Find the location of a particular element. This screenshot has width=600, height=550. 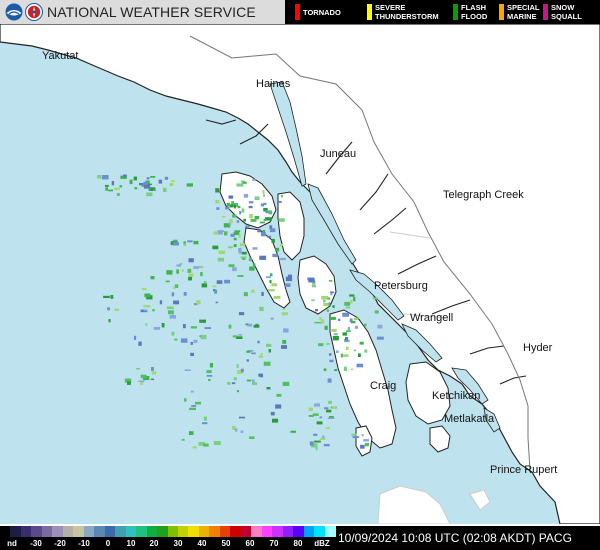

agency-banner: NATIONAL WEATHER SERVICE is located at coordinates (142, 12).